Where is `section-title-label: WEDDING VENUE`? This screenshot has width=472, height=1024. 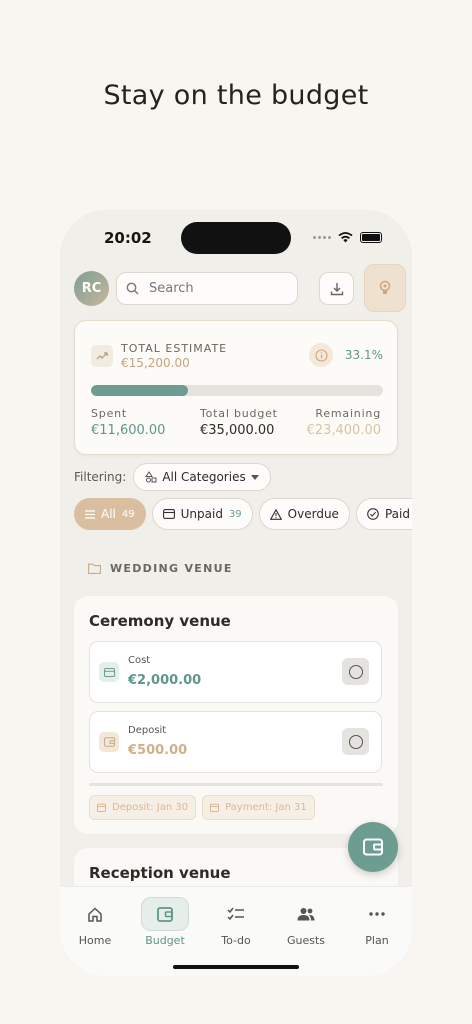 section-title-label: WEDDING VENUE is located at coordinates (171, 568).